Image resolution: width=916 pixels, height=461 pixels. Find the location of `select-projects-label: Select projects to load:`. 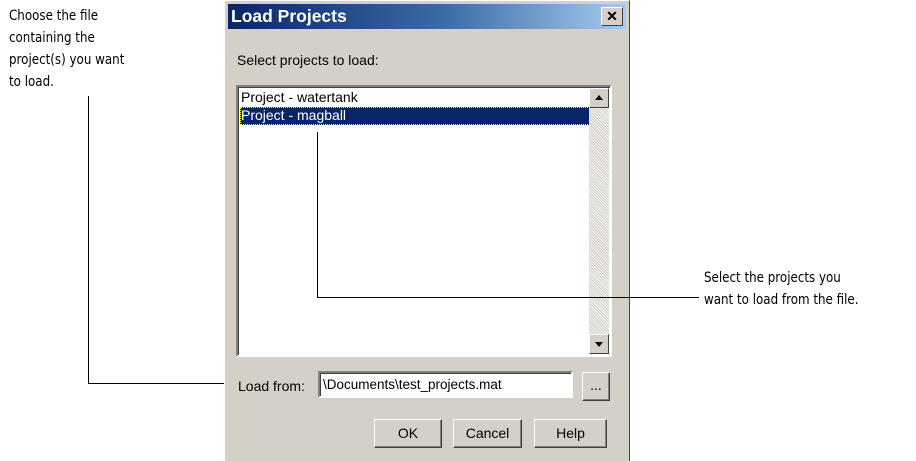

select-projects-label: Select projects to load: is located at coordinates (308, 60).